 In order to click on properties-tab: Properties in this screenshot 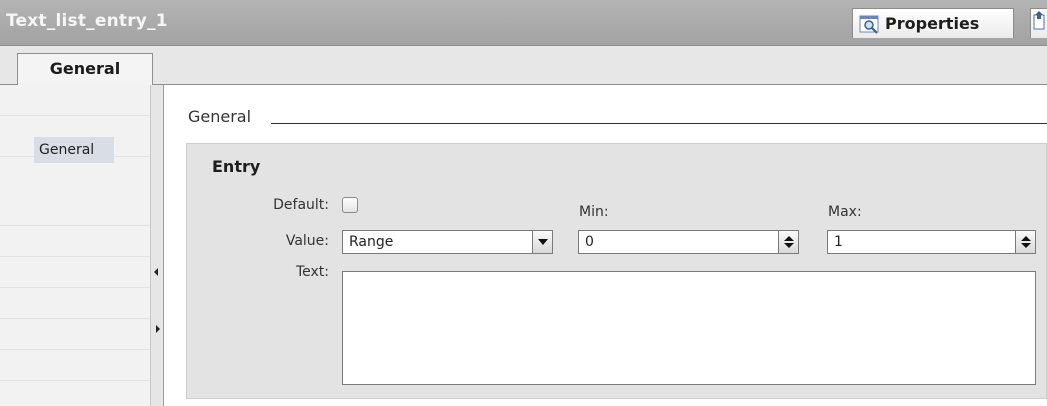, I will do `click(933, 23)`.